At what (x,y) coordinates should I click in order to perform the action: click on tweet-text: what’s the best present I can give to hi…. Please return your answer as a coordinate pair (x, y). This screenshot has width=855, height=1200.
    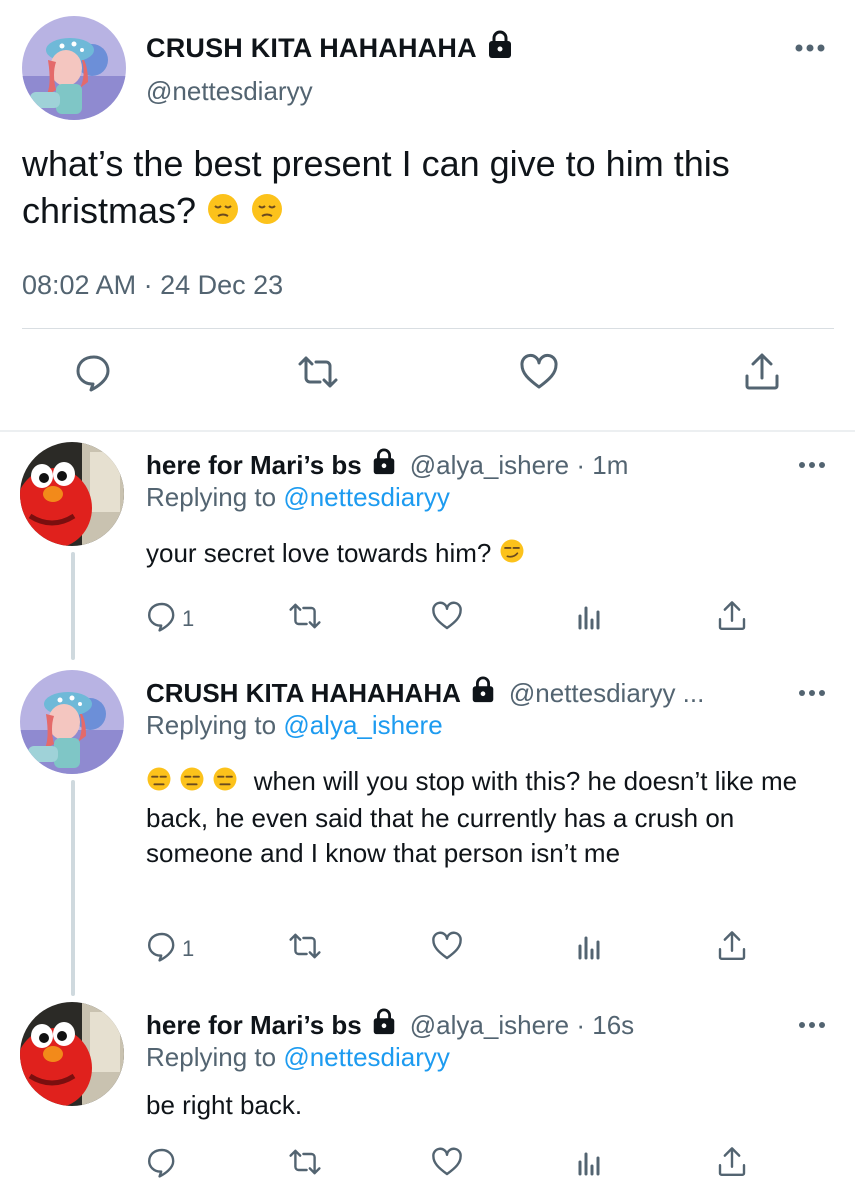
    Looking at the image, I should click on (427, 188).